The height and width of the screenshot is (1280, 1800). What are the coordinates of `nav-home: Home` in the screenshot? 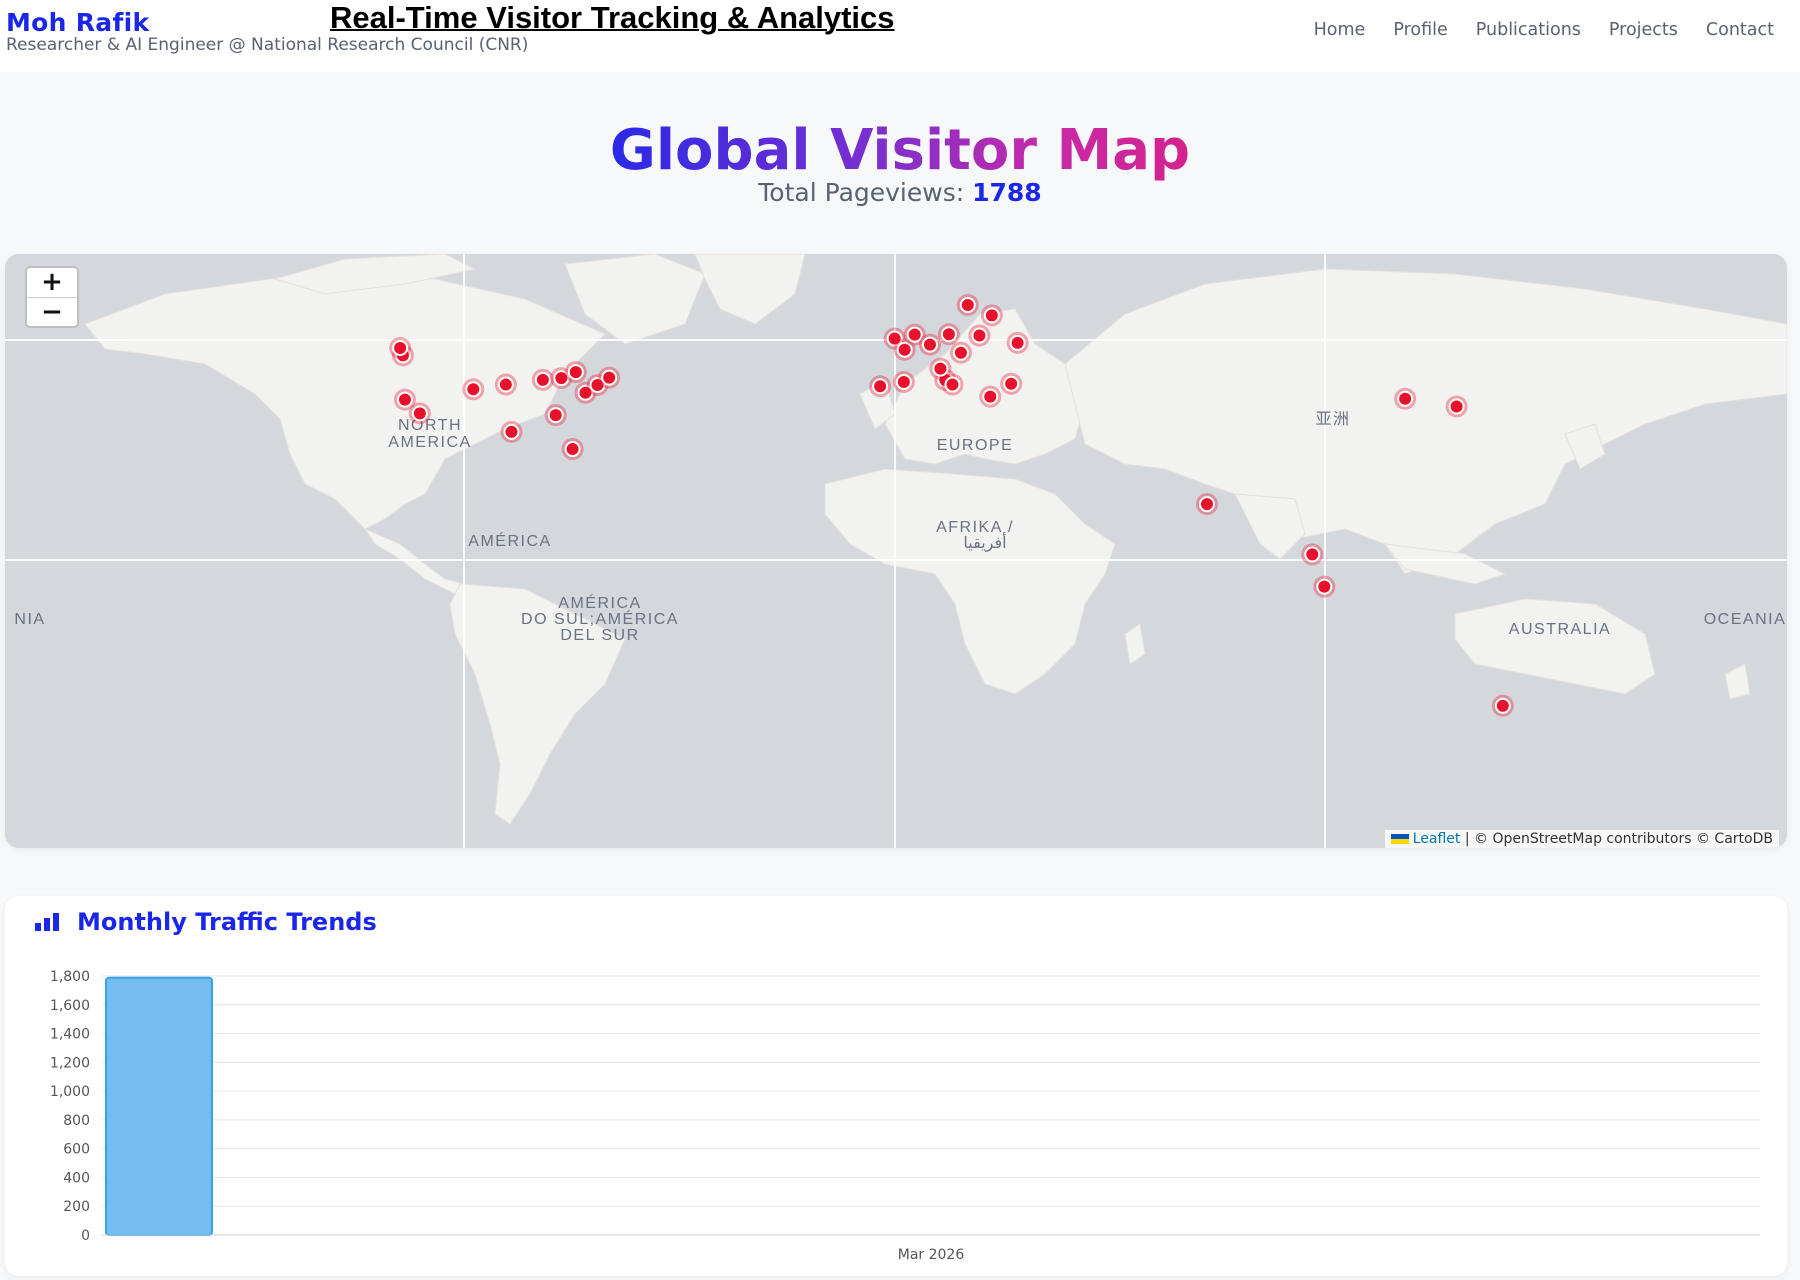 It's located at (1340, 30).